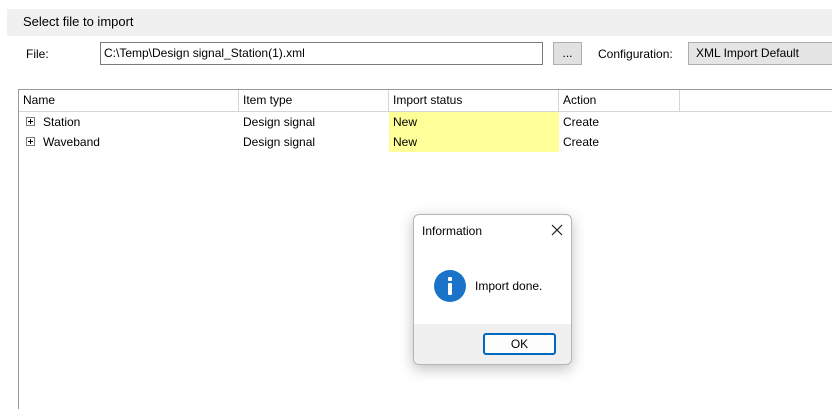 This screenshot has width=832, height=409. I want to click on dialog-footer: OK, so click(492, 344).